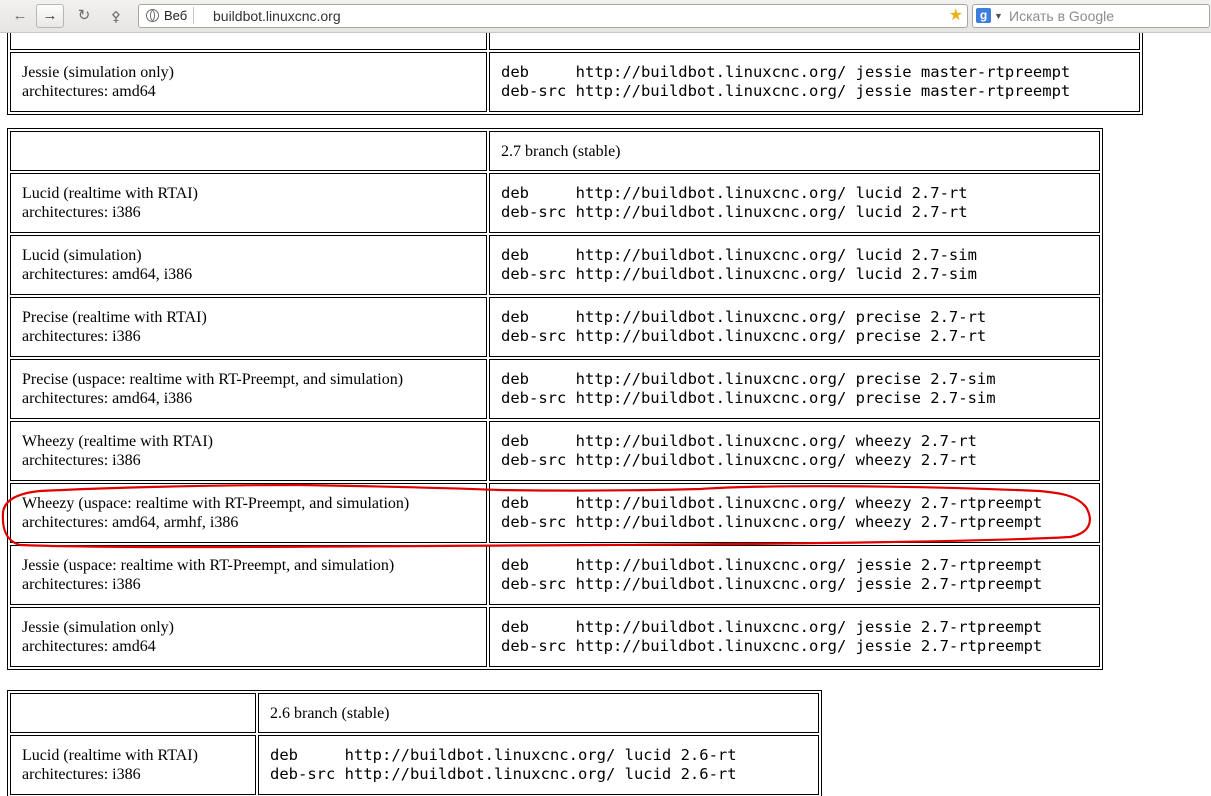  Describe the element at coordinates (794, 151) in the screenshot. I see `branch-header: 2.7 branch (stable)` at that location.